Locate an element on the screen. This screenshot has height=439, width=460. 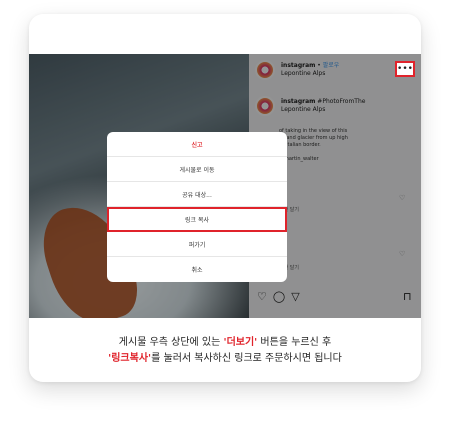
options-modal: 신고 게시물로 이동 공유 대상... 링크 복사 퍼가기 취소 is located at coordinates (197, 207).